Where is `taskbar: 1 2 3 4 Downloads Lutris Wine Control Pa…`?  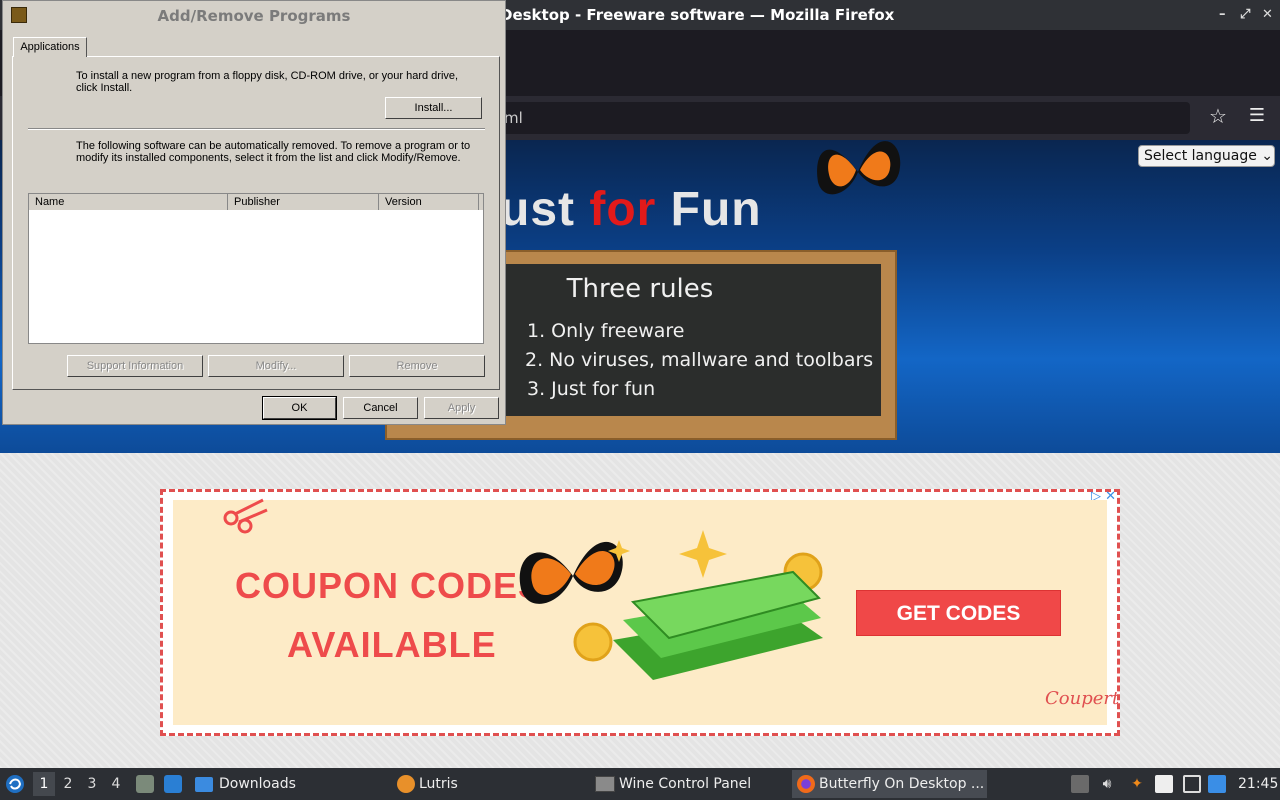 taskbar: 1 2 3 4 Downloads Lutris Wine Control Pa… is located at coordinates (640, 784).